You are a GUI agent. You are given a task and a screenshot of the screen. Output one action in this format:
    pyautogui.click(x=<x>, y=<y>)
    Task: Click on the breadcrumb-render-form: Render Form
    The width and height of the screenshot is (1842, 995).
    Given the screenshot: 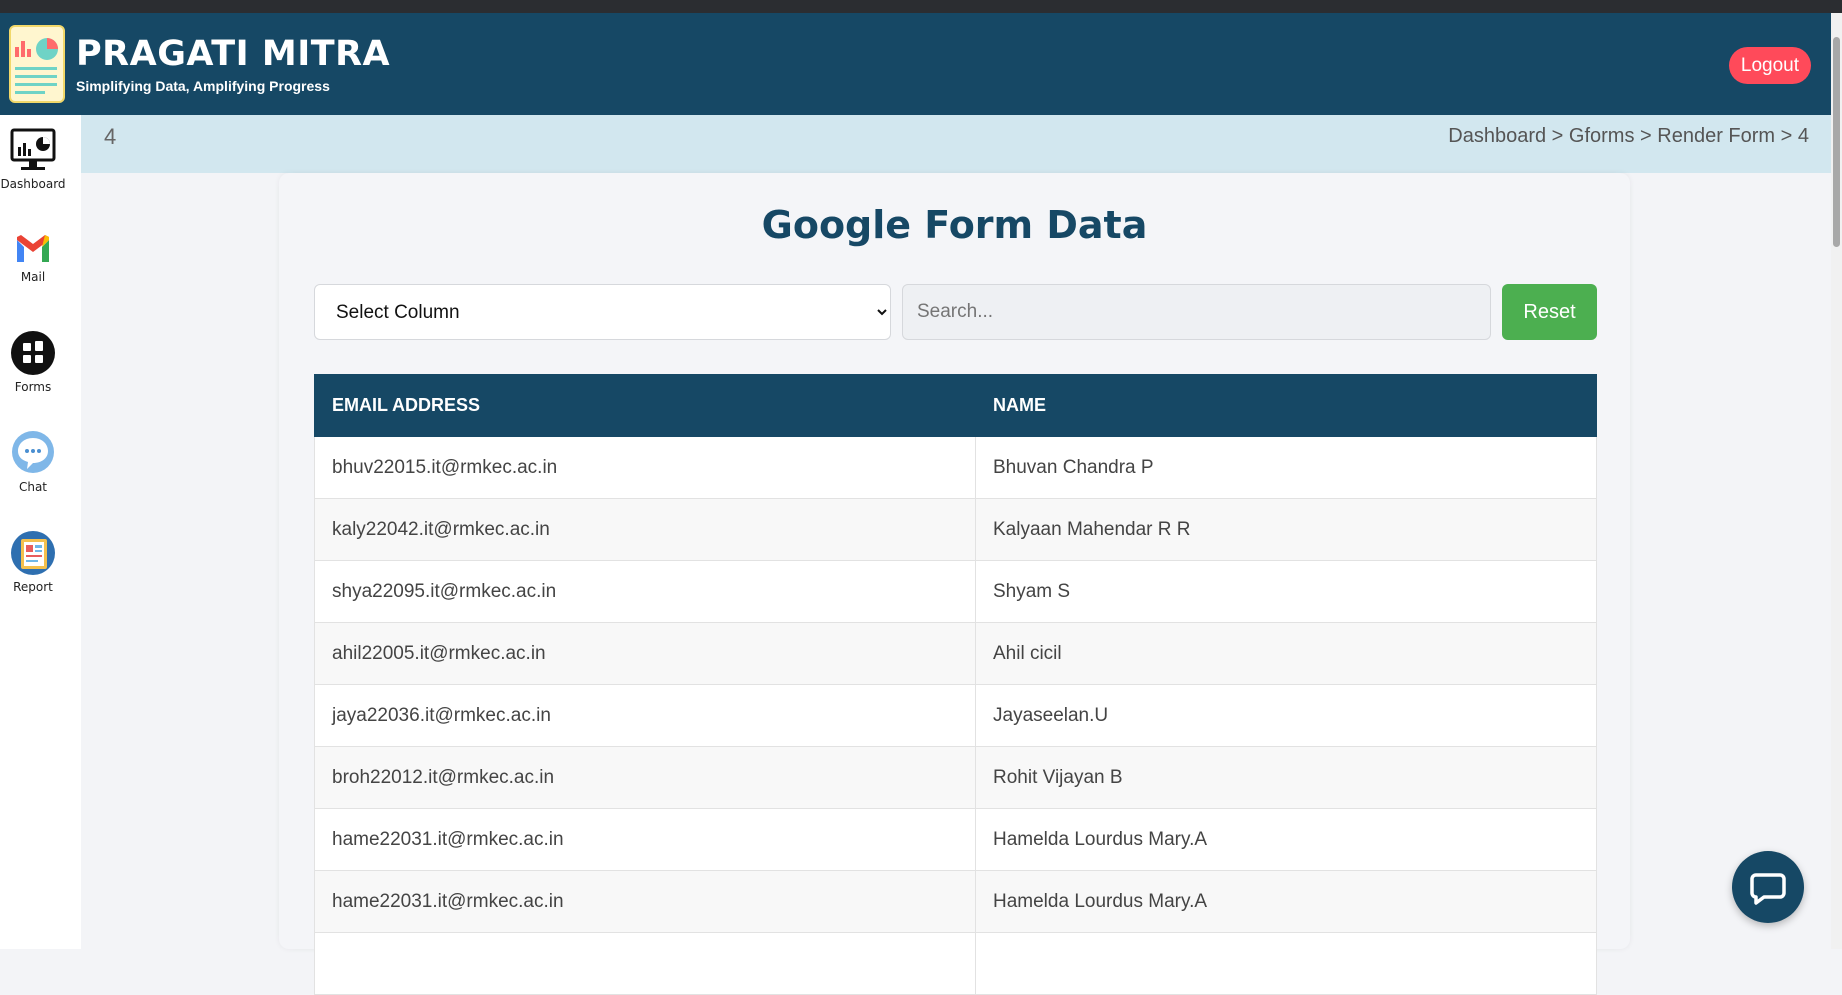 What is the action you would take?
    pyautogui.click(x=1716, y=136)
    